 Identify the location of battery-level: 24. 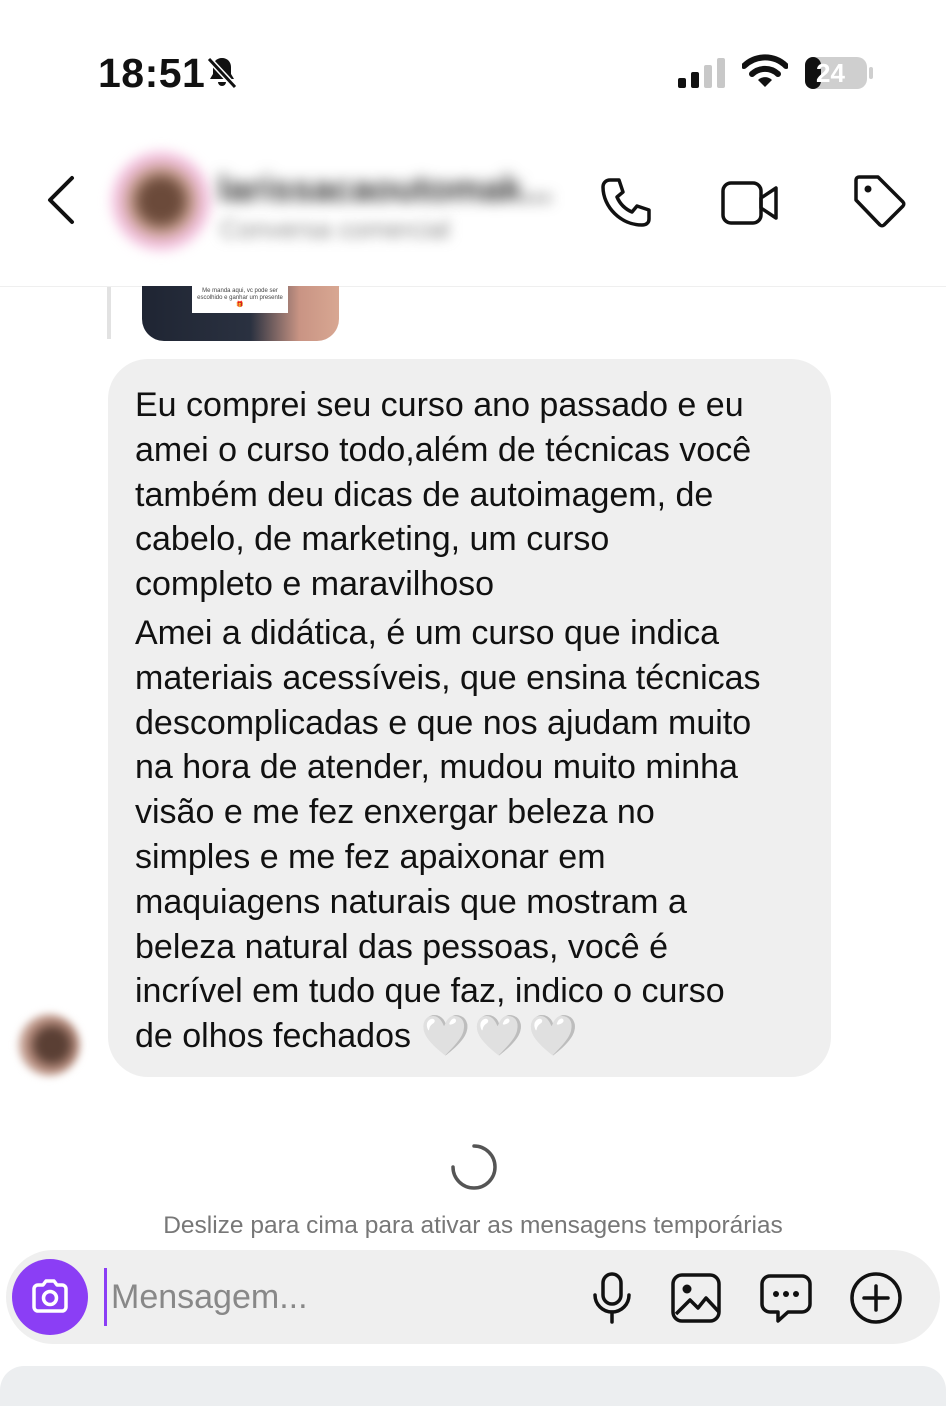
(830, 73).